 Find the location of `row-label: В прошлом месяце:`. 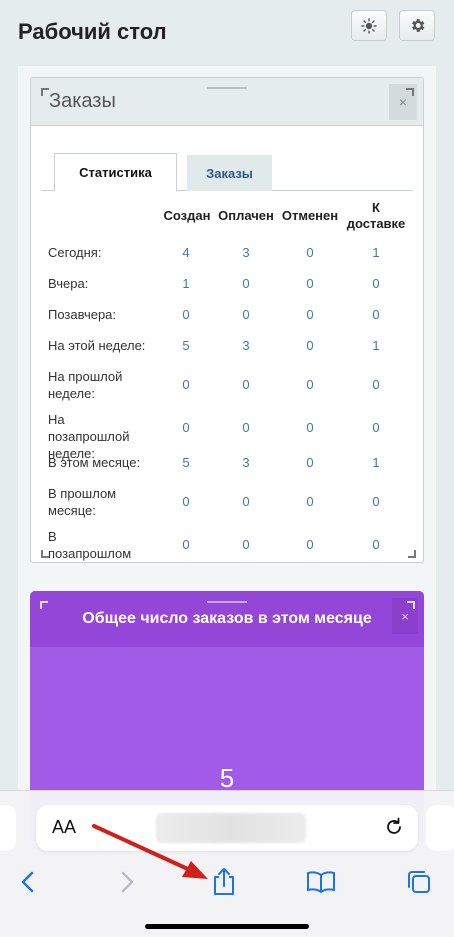

row-label: В прошлом месяце: is located at coordinates (82, 502).